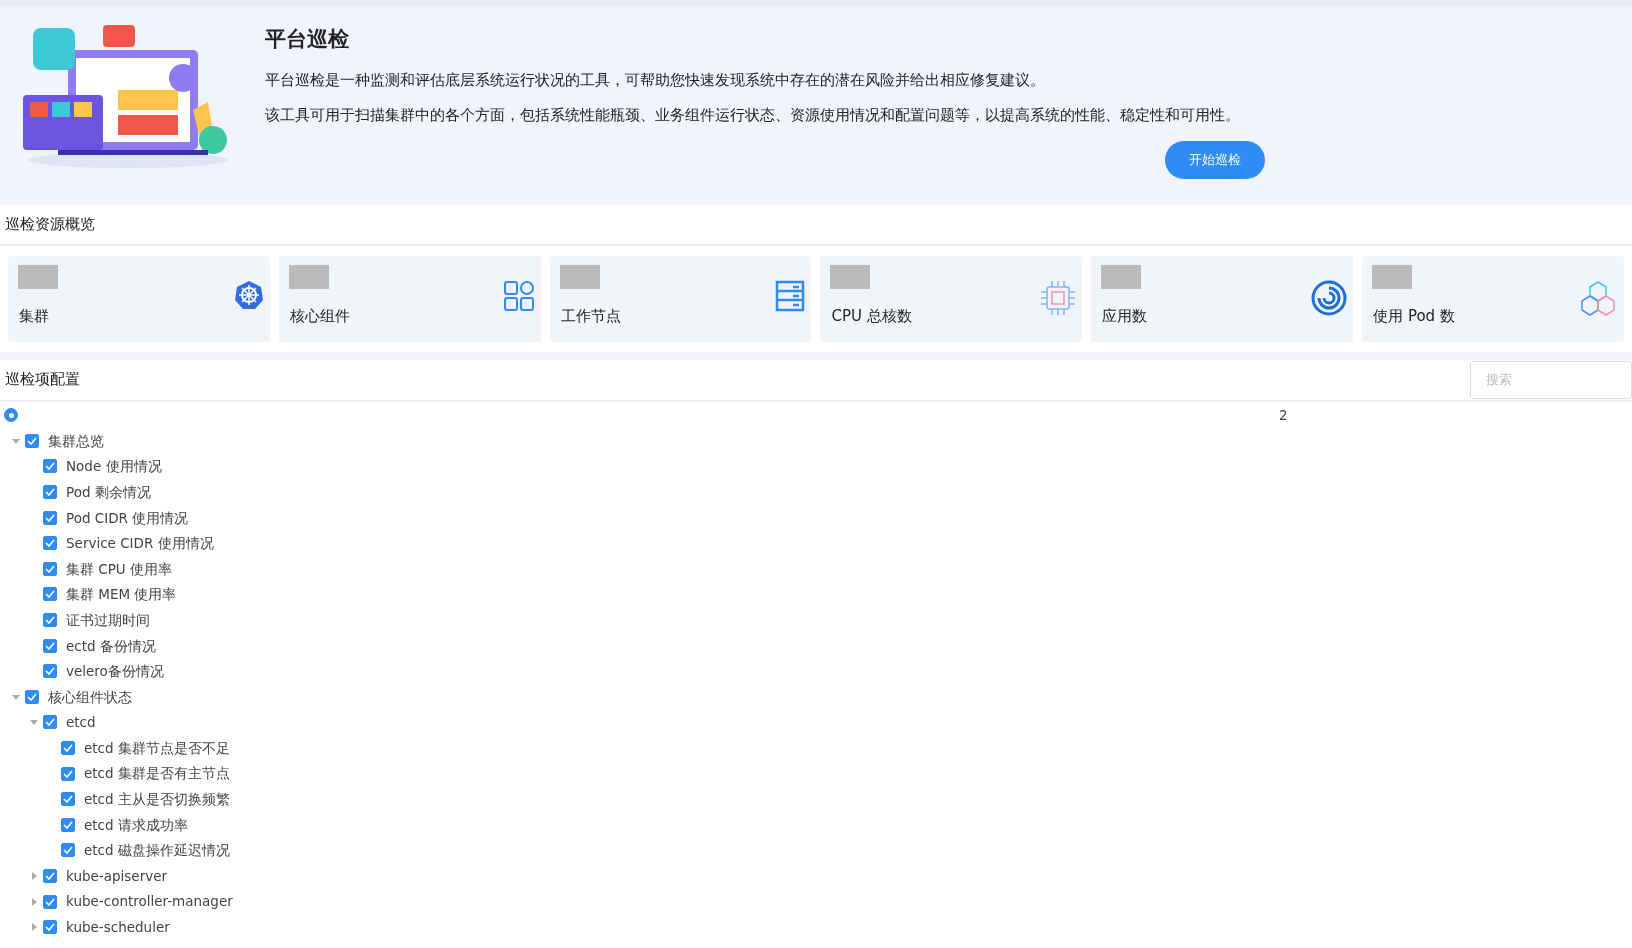  Describe the element at coordinates (248, 294) in the screenshot. I see `wheel-icon` at that location.